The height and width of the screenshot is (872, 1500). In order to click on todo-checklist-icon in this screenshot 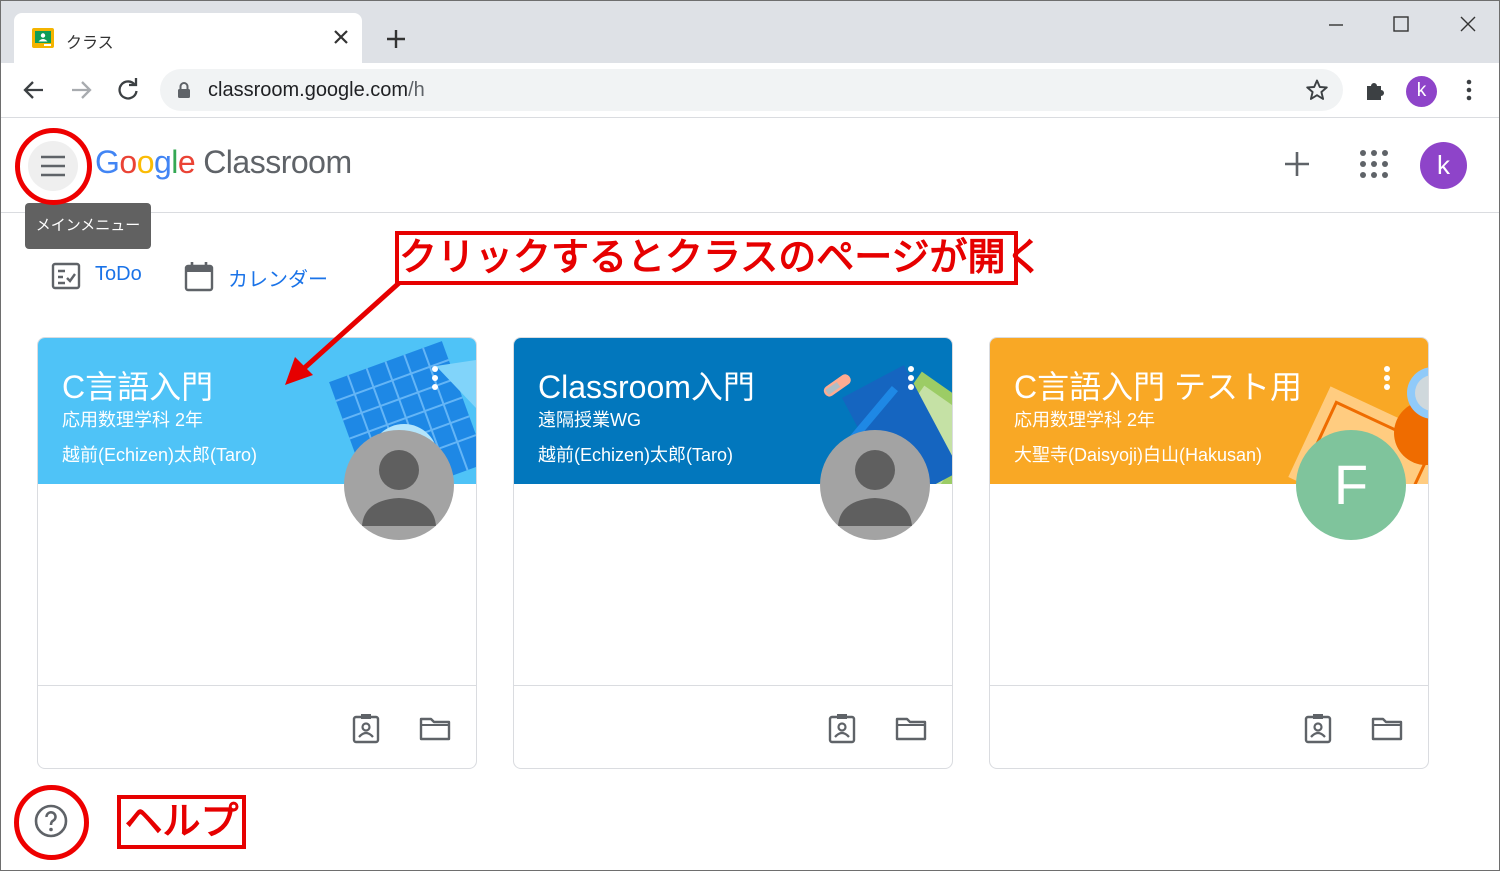, I will do `click(66, 276)`.